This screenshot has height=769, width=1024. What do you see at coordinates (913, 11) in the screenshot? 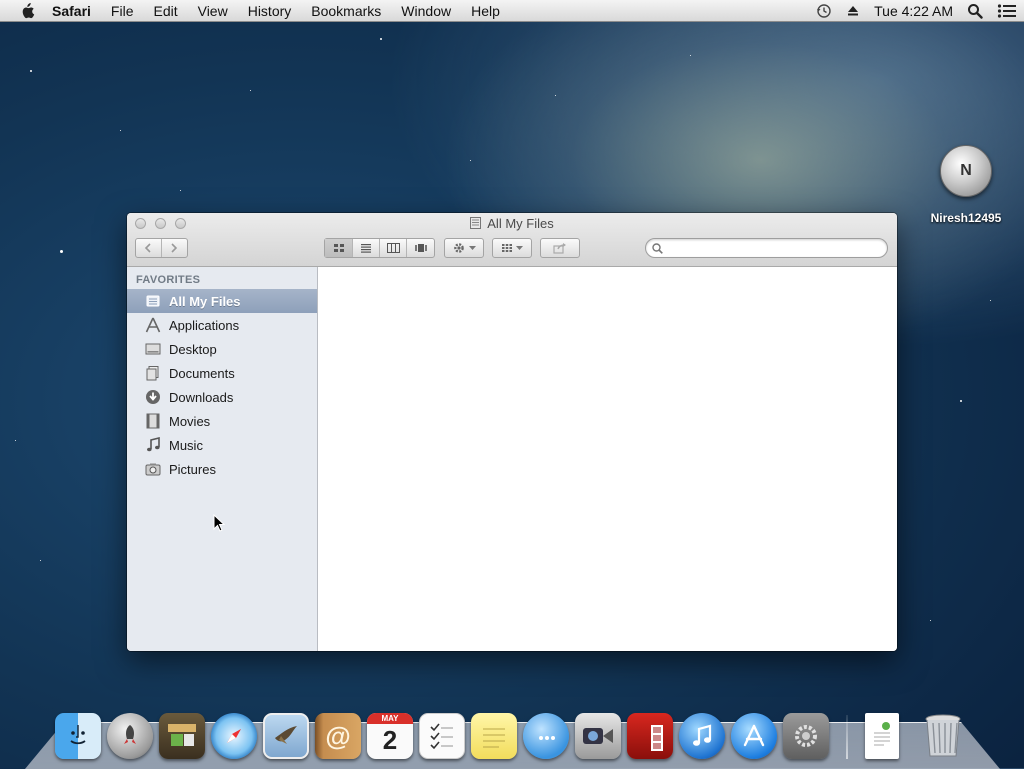
I see `menu-clock: Tue 4:22 AM` at bounding box center [913, 11].